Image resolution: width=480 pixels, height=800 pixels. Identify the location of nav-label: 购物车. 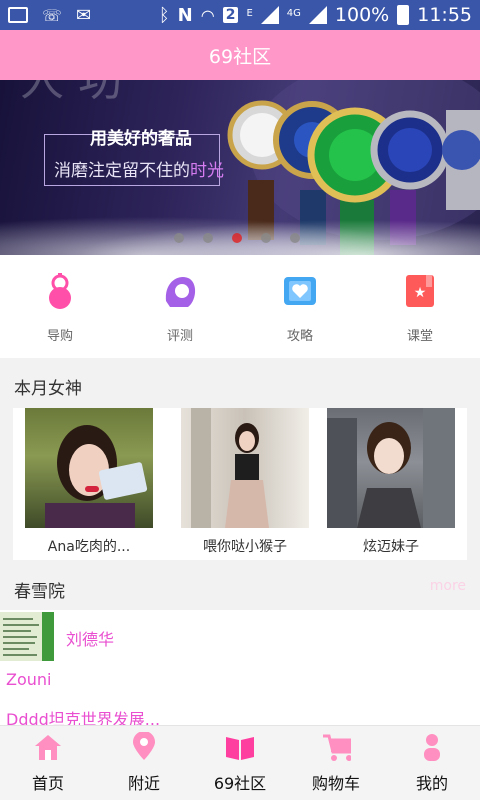
(335, 783).